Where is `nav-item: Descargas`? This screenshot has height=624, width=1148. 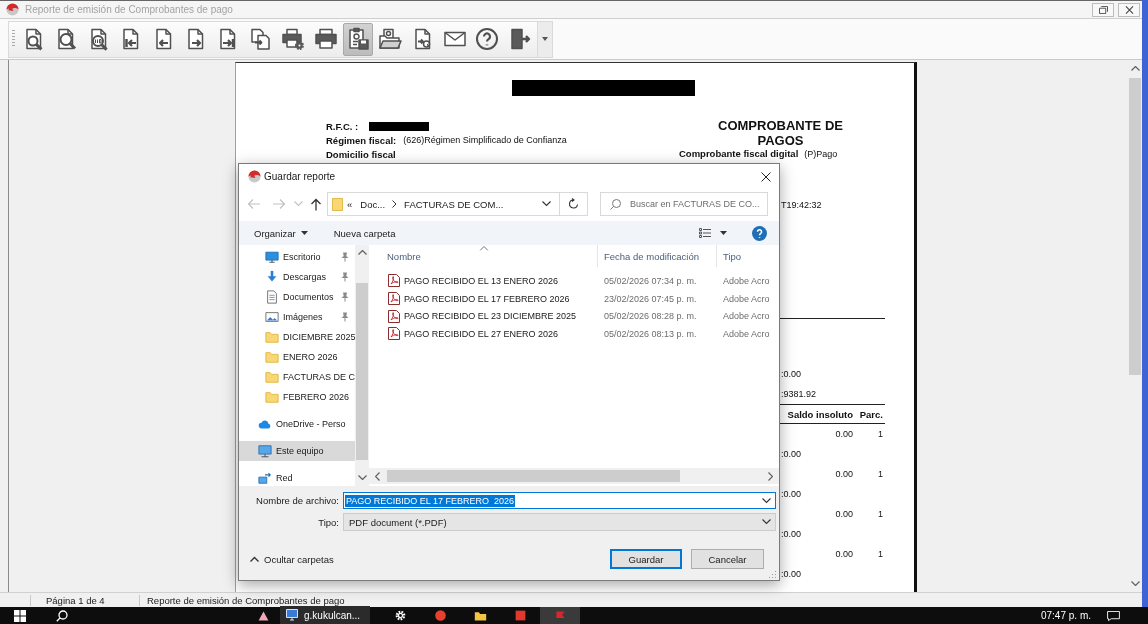 nav-item: Descargas is located at coordinates (297, 277).